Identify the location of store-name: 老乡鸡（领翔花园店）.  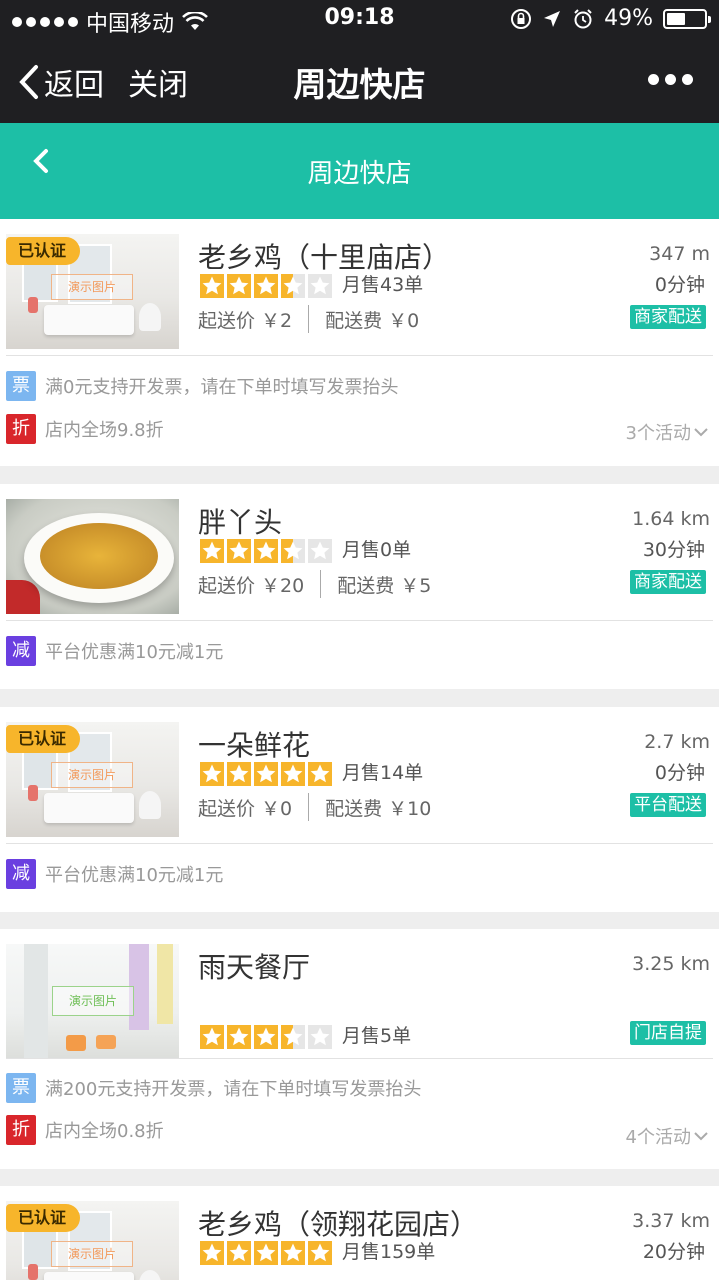
(338, 1224).